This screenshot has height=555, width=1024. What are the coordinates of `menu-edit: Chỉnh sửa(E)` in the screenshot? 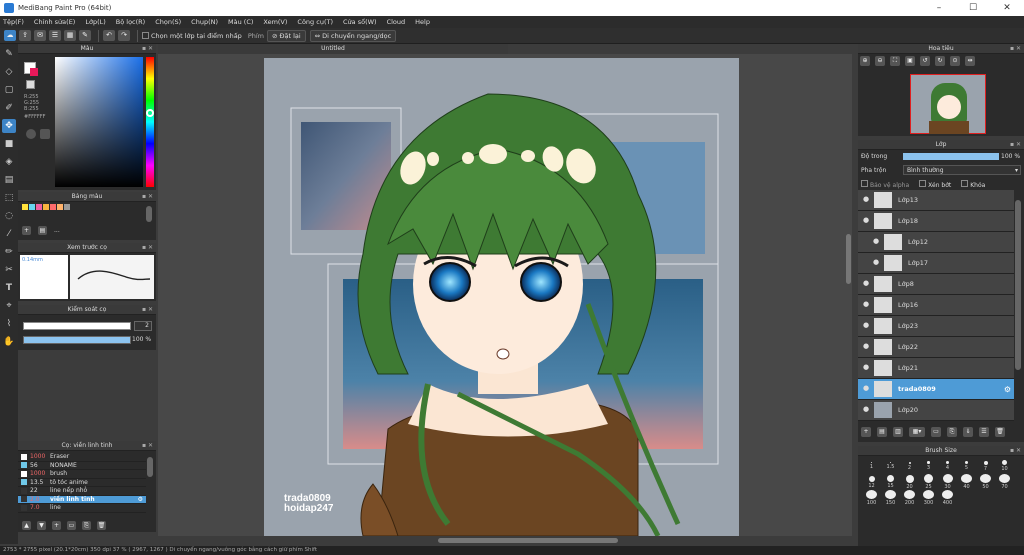 It's located at (54, 22).